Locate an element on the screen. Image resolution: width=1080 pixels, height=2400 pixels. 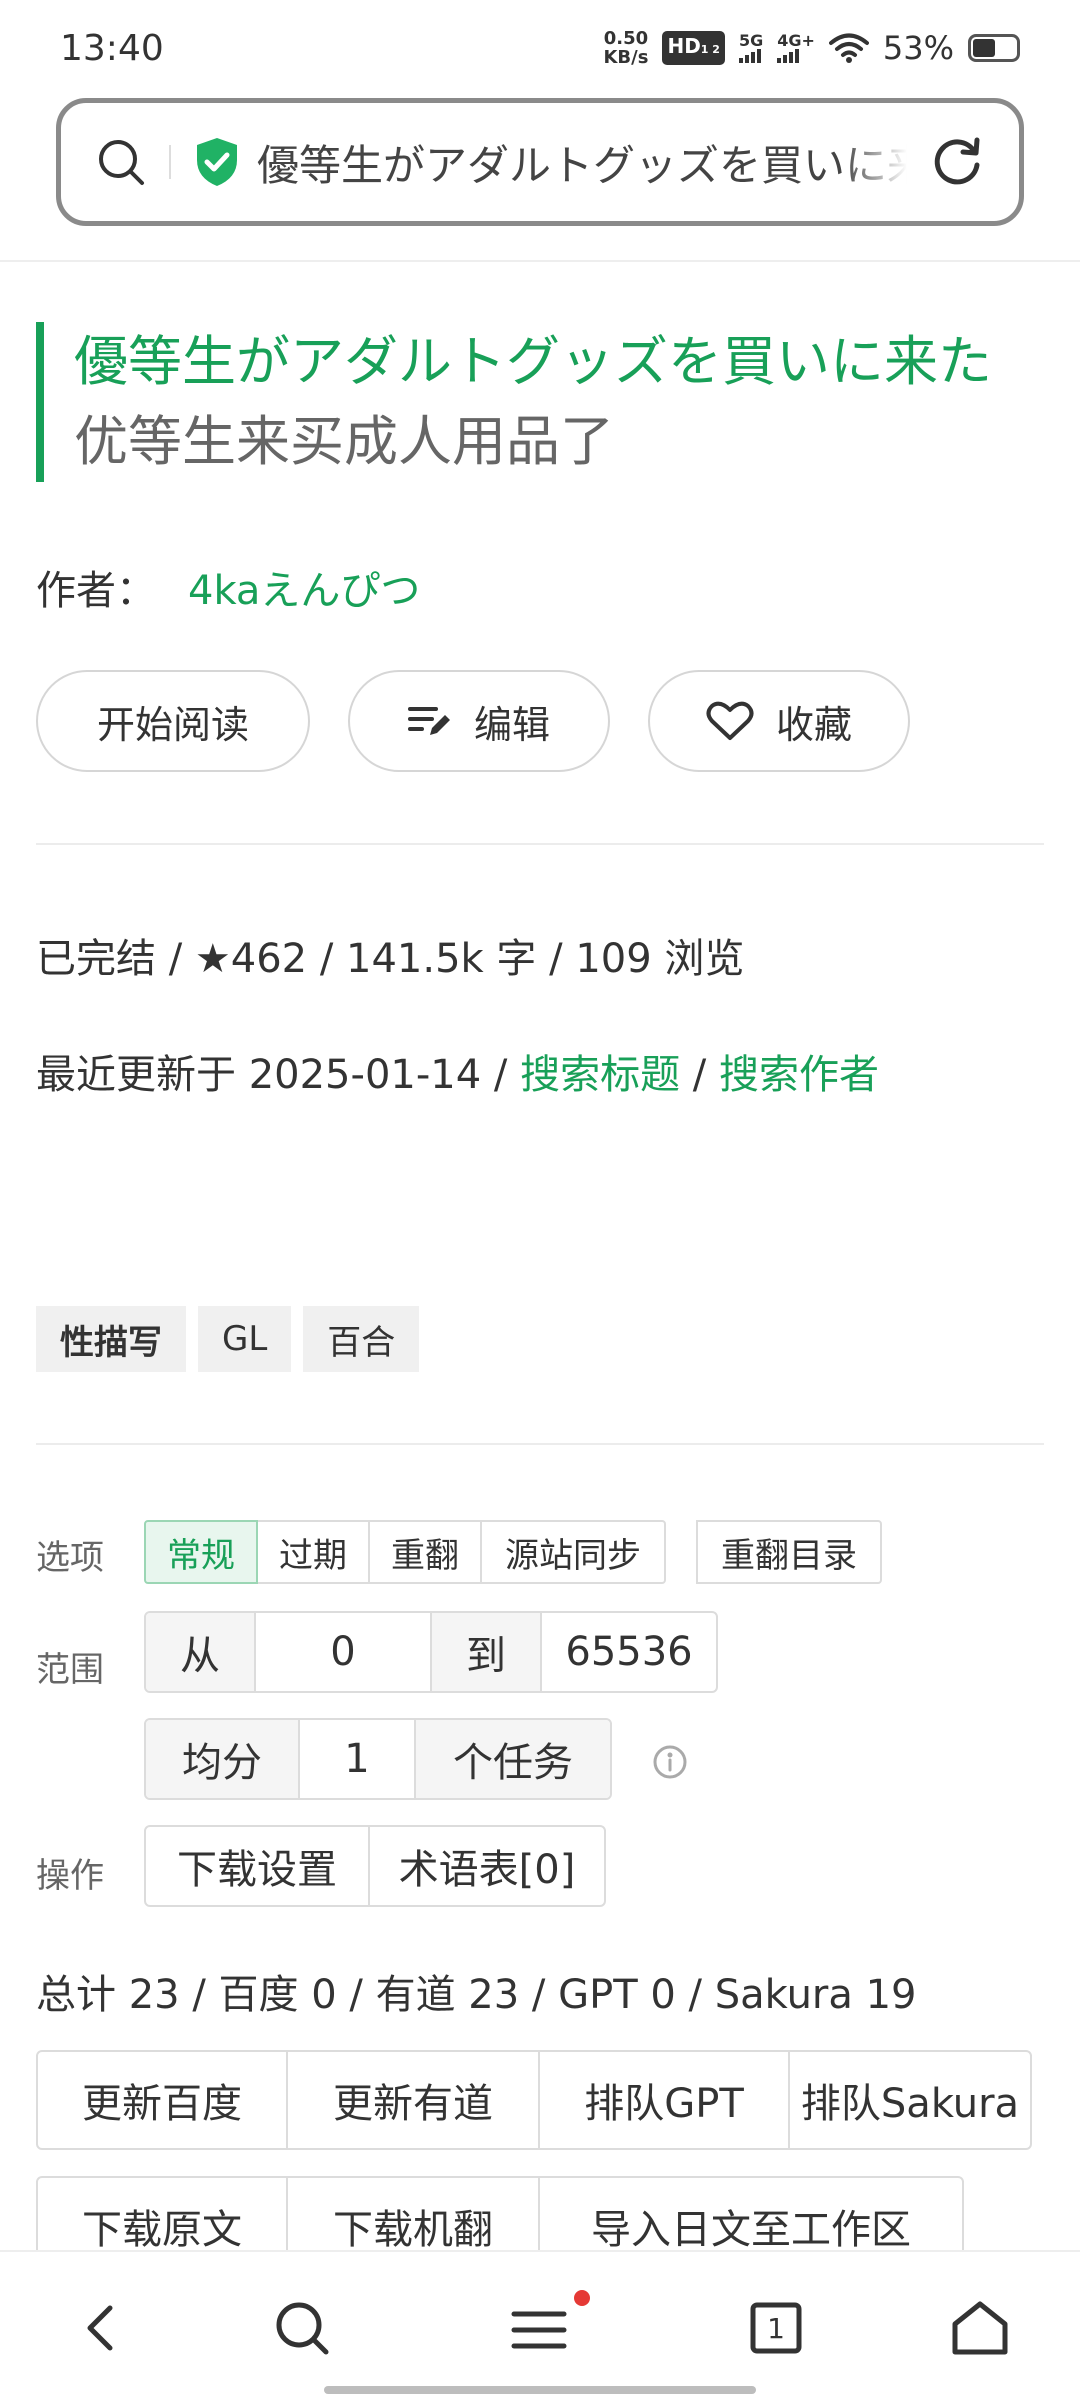
novel-stats: 已完结 / ★462 / 141.5k 字 / 109 浏览 is located at coordinates (390, 959).